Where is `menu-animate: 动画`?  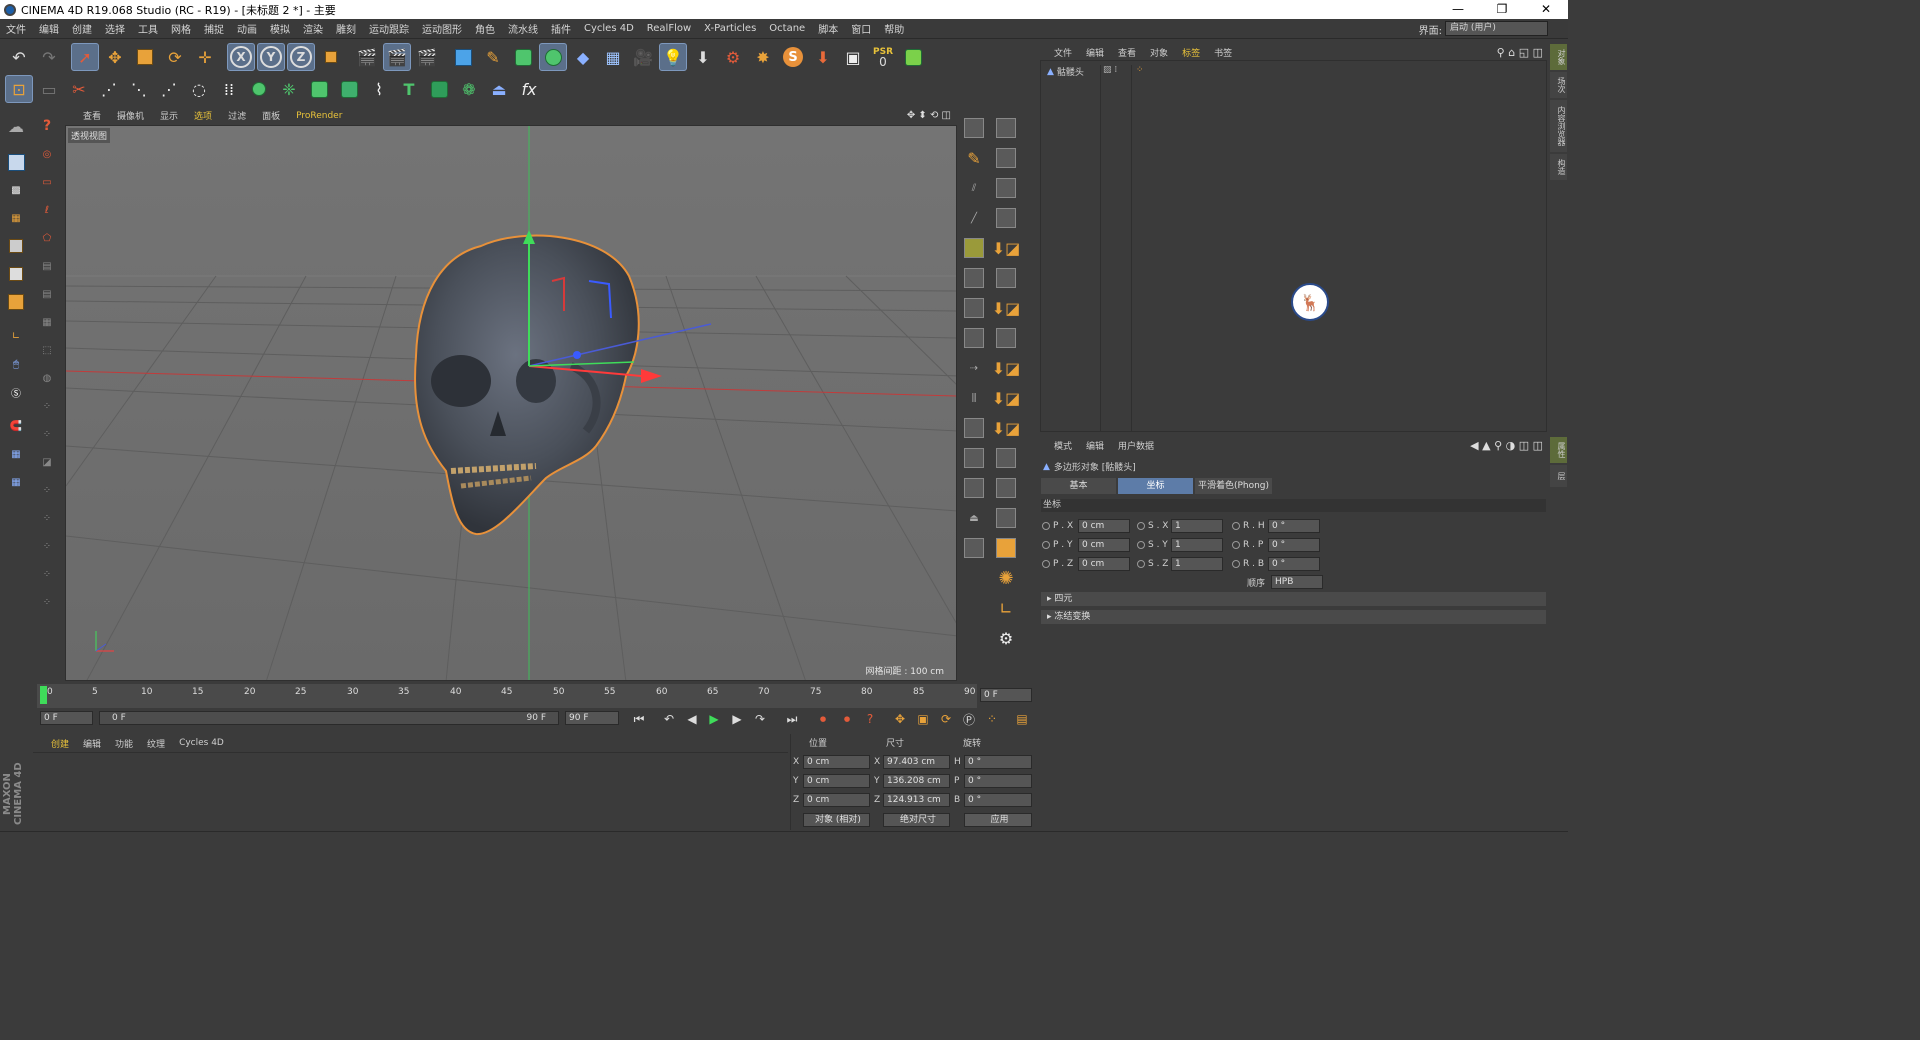 menu-animate: 动画 is located at coordinates (247, 28).